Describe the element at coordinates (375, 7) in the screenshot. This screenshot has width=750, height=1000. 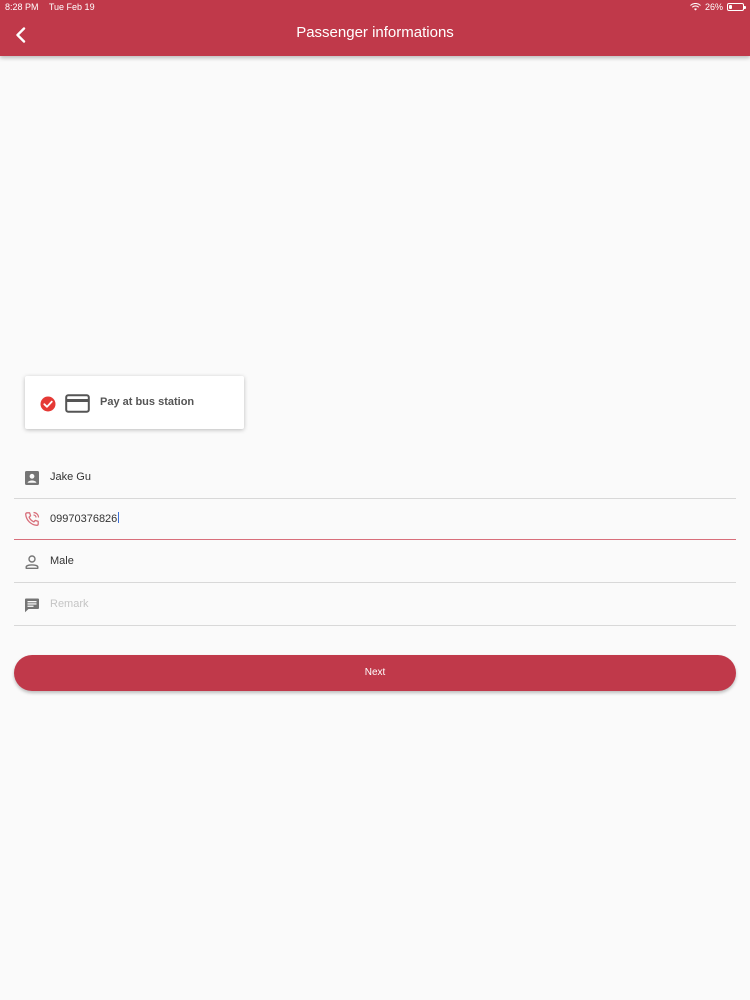
I see `status-bar: 8:28 PM Tue Feb 19 26%` at that location.